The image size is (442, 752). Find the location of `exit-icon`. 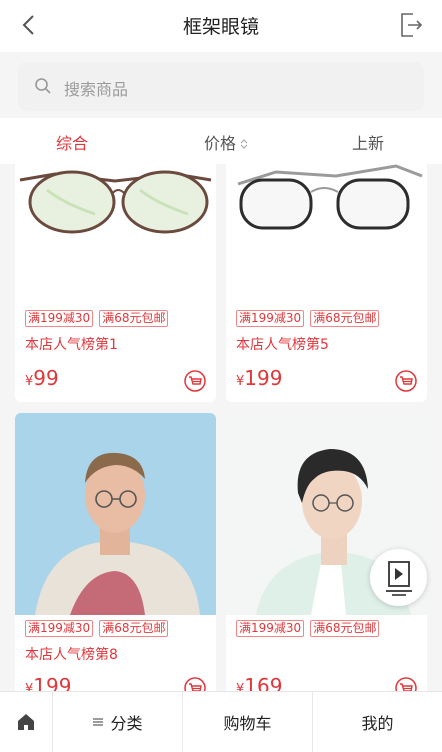

exit-icon is located at coordinates (411, 25).